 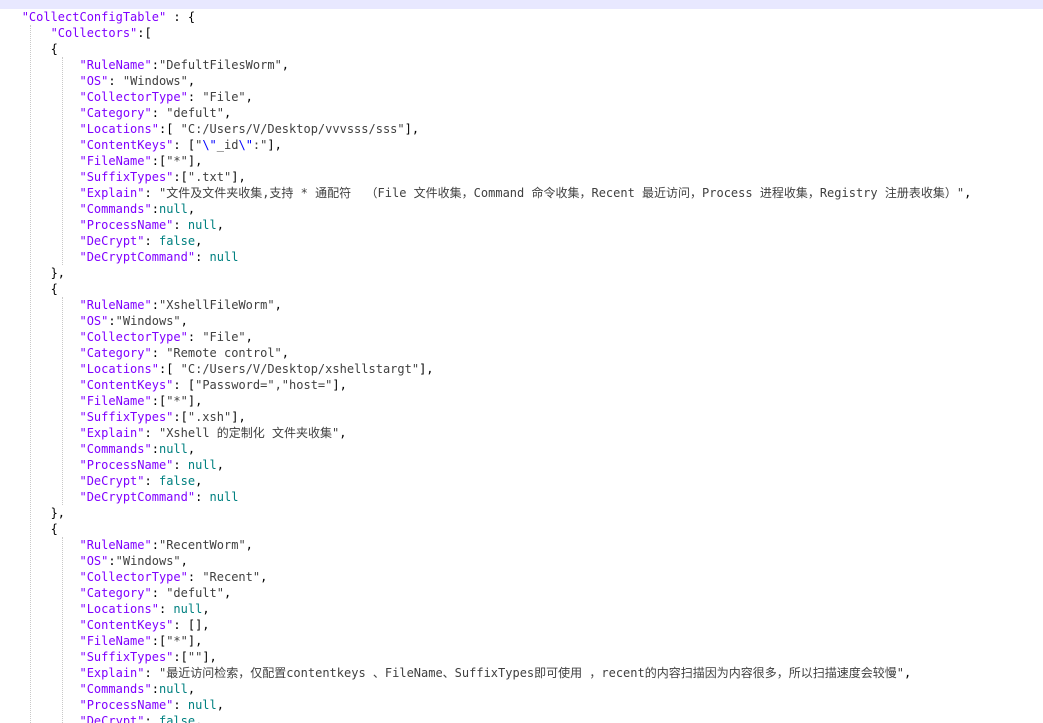 What do you see at coordinates (224, 337) in the screenshot?
I see `code-token: "File"` at bounding box center [224, 337].